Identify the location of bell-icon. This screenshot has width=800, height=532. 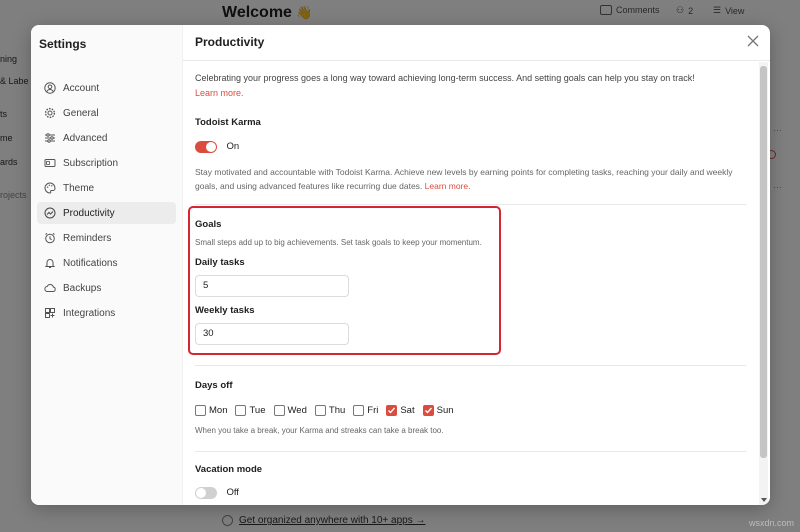
(50, 263).